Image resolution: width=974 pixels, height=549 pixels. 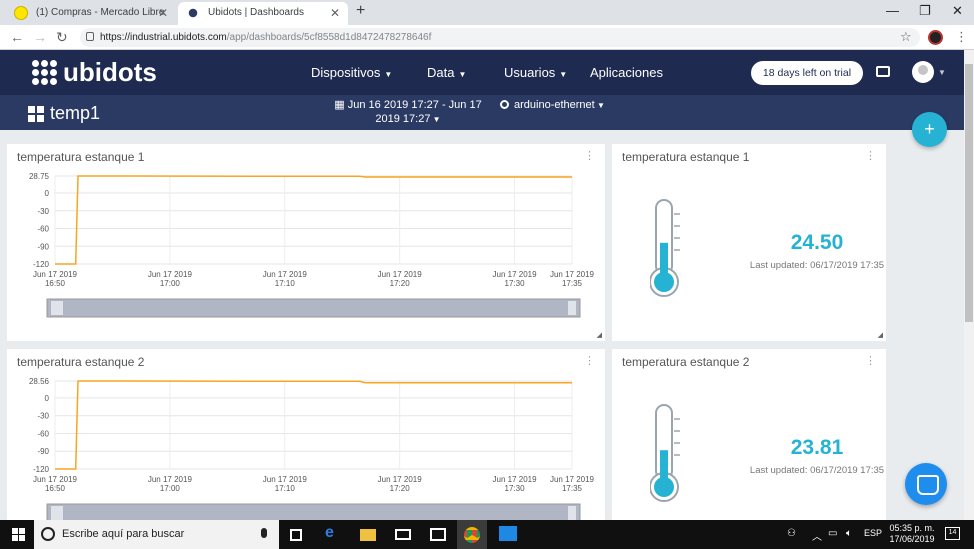 I want to click on store-icon, so click(x=438, y=534).